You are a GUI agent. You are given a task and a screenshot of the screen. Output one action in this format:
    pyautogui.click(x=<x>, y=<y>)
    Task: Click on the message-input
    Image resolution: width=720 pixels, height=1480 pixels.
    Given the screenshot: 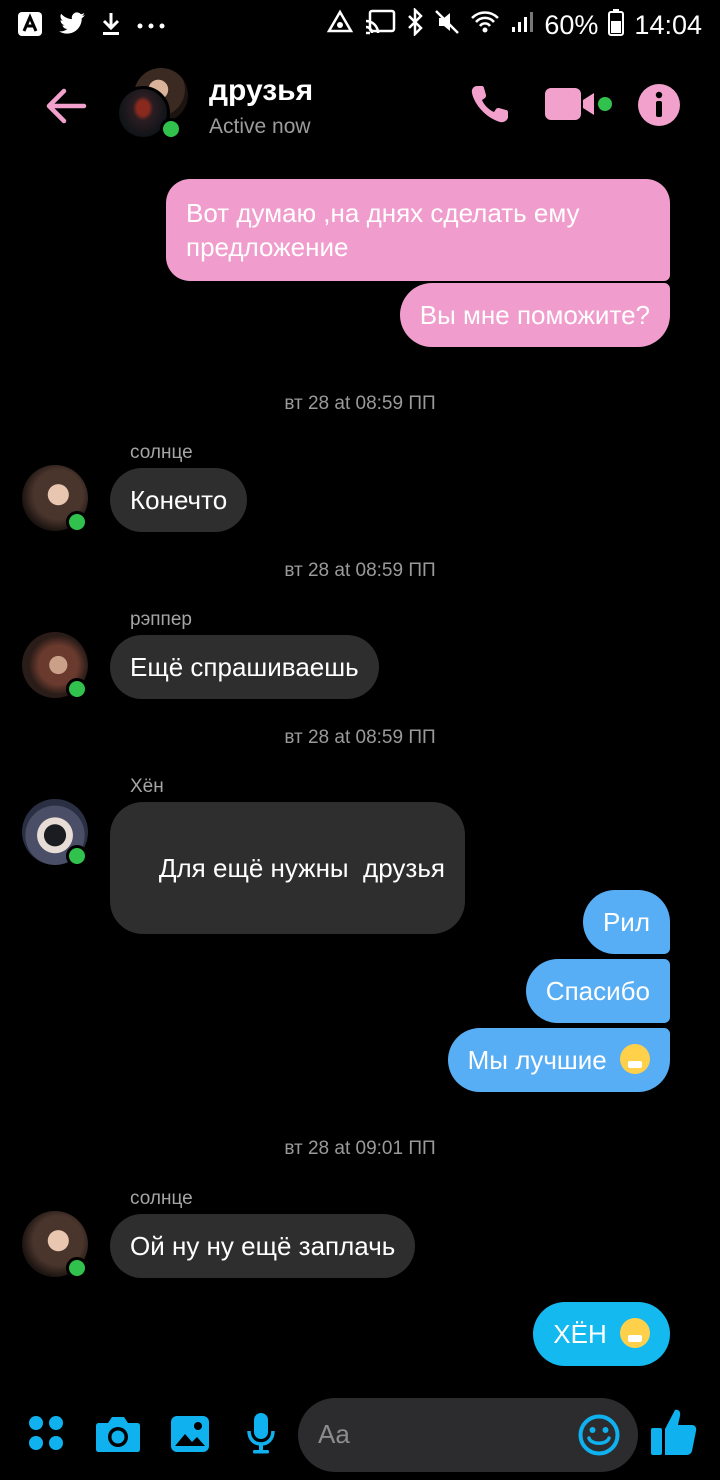 What is the action you would take?
    pyautogui.click(x=438, y=1434)
    